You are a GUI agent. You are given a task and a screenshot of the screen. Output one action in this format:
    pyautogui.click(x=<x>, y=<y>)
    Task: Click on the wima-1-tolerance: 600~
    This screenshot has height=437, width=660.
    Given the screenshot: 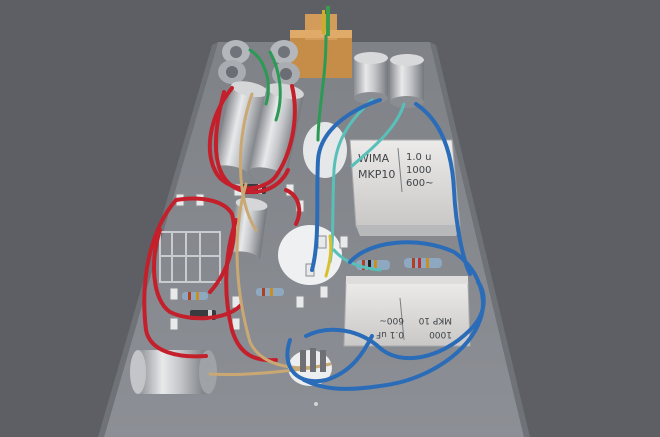 What is the action you would take?
    pyautogui.click(x=419, y=183)
    